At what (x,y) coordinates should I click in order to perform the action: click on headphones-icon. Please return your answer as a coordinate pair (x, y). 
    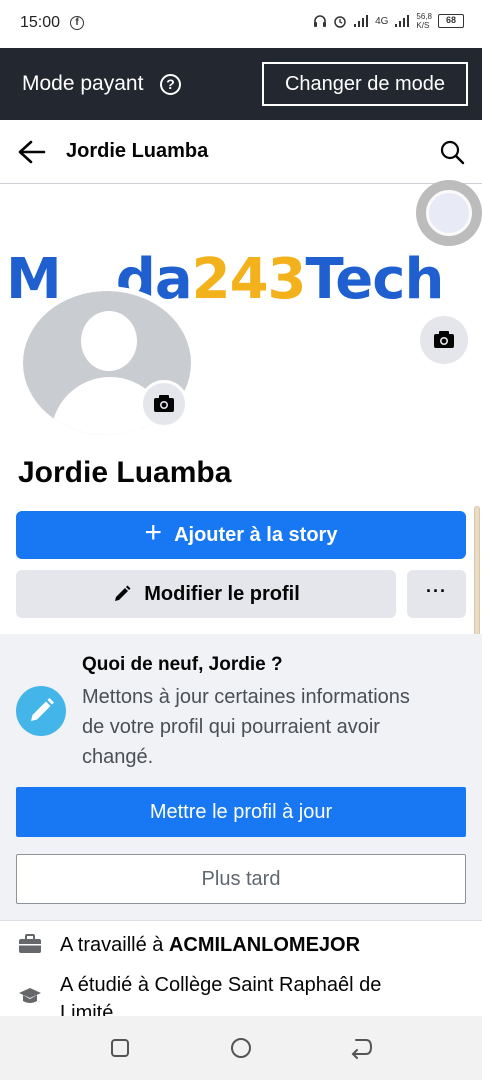
    Looking at the image, I should click on (320, 21).